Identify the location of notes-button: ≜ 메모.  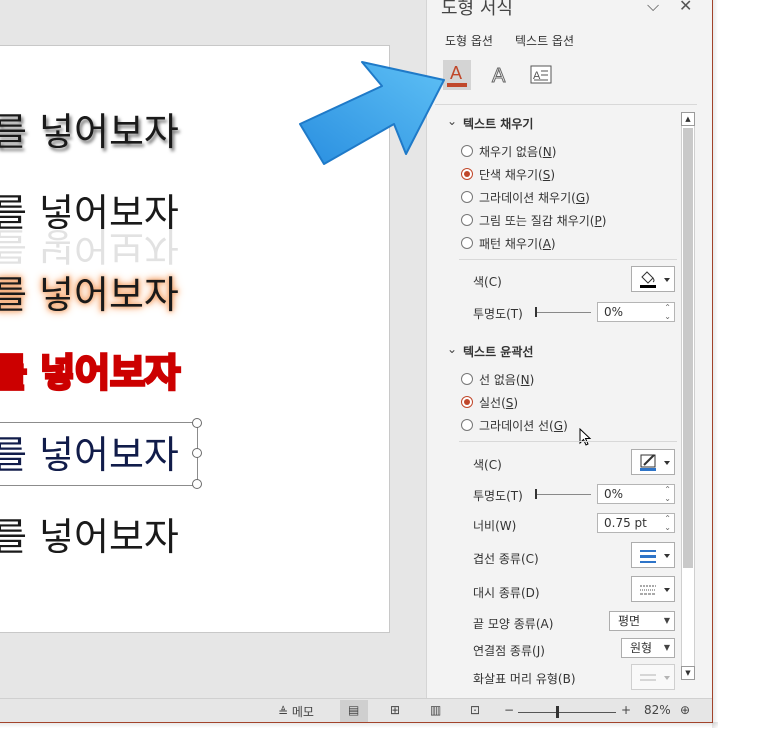
(296, 711).